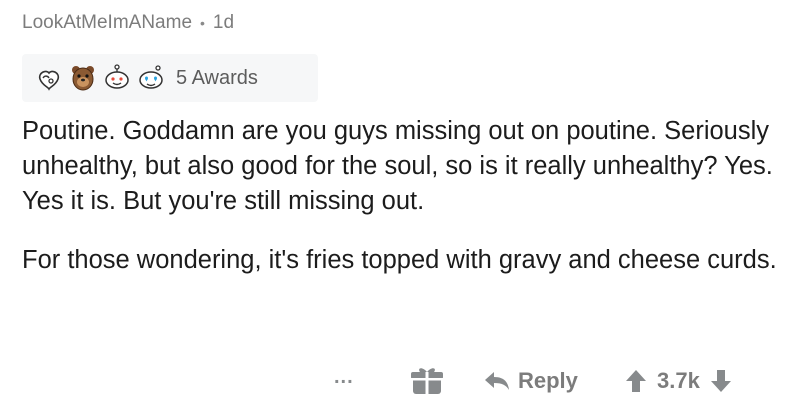  What do you see at coordinates (427, 380) in the screenshot?
I see `give-award-icon` at bounding box center [427, 380].